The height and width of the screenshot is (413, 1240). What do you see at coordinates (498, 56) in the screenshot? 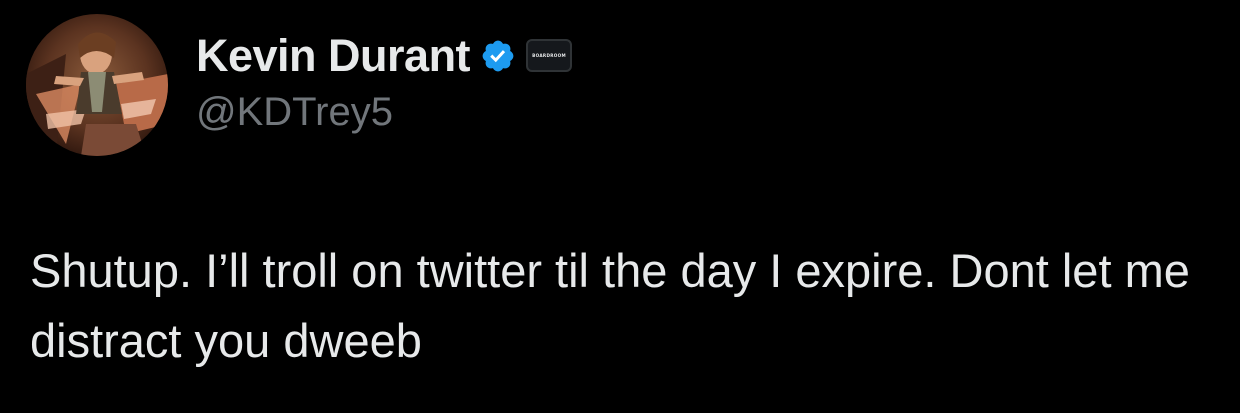
I see `verified-badge-icon` at bounding box center [498, 56].